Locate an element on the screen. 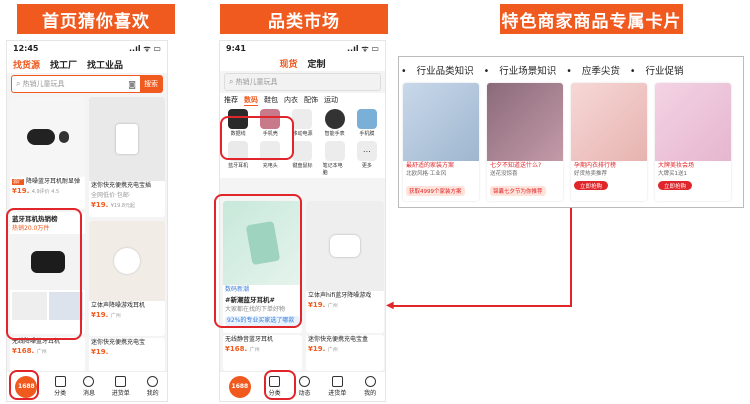 The height and width of the screenshot is (404, 750). cosmetic-image is located at coordinates (693, 122).